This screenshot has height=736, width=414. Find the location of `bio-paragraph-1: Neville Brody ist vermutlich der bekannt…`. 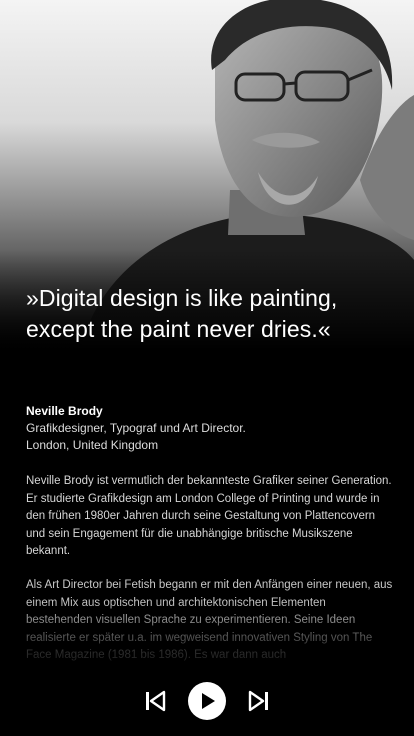

bio-paragraph-1: Neville Brody ist vermutlich der bekannt… is located at coordinates (209, 516).